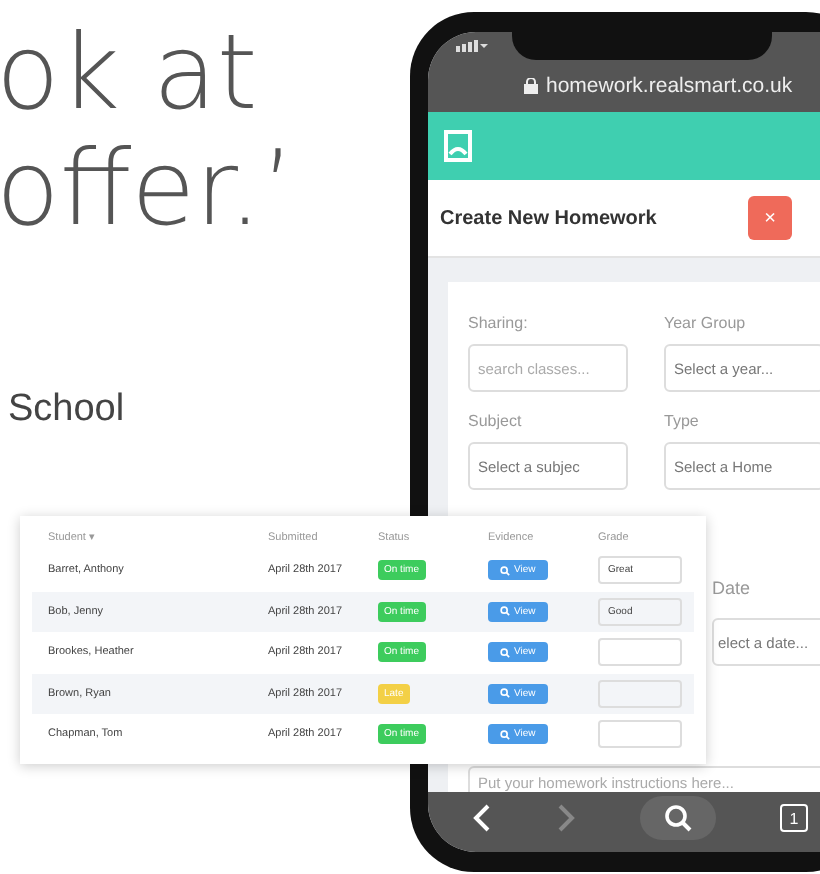 The image size is (820, 874). Describe the element at coordinates (770, 218) in the screenshot. I see `close-button: ×` at that location.